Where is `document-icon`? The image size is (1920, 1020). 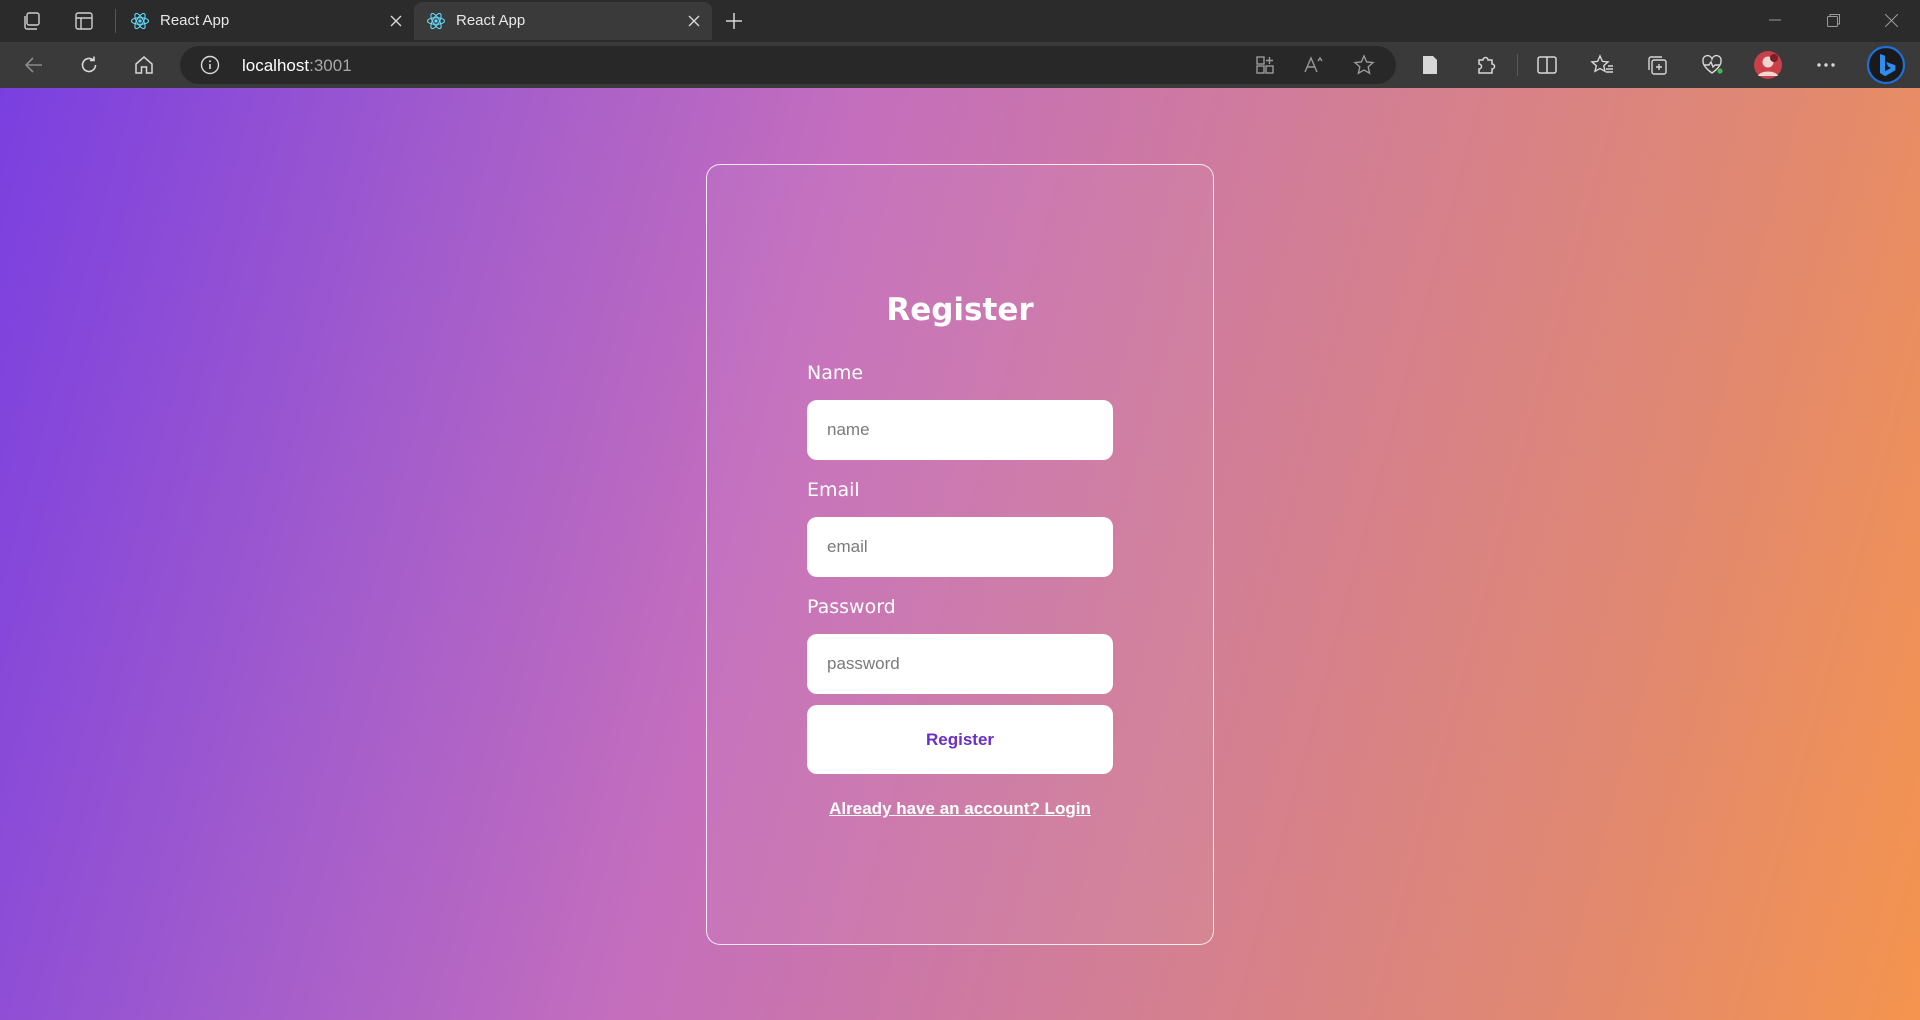
document-icon is located at coordinates (1430, 65).